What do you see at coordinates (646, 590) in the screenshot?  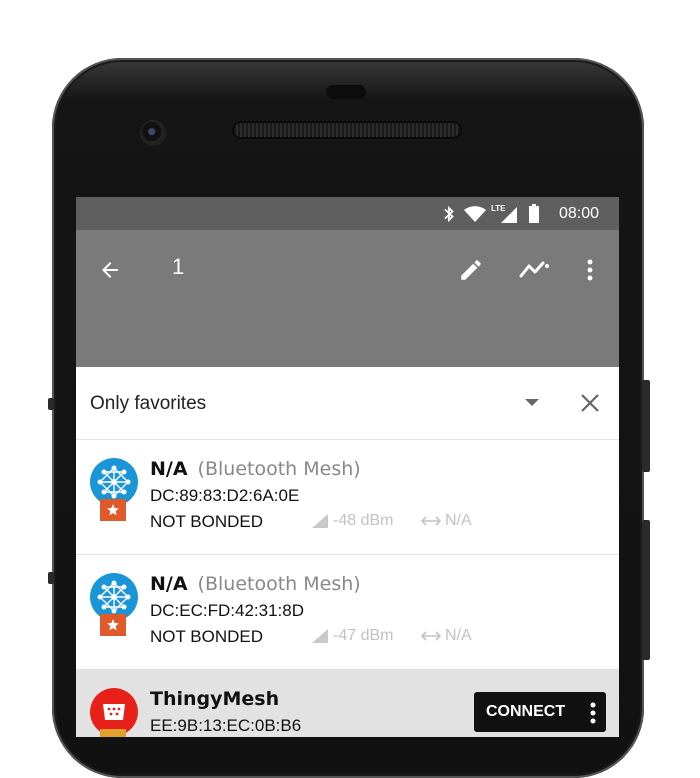 I see `phone-volume-button` at bounding box center [646, 590].